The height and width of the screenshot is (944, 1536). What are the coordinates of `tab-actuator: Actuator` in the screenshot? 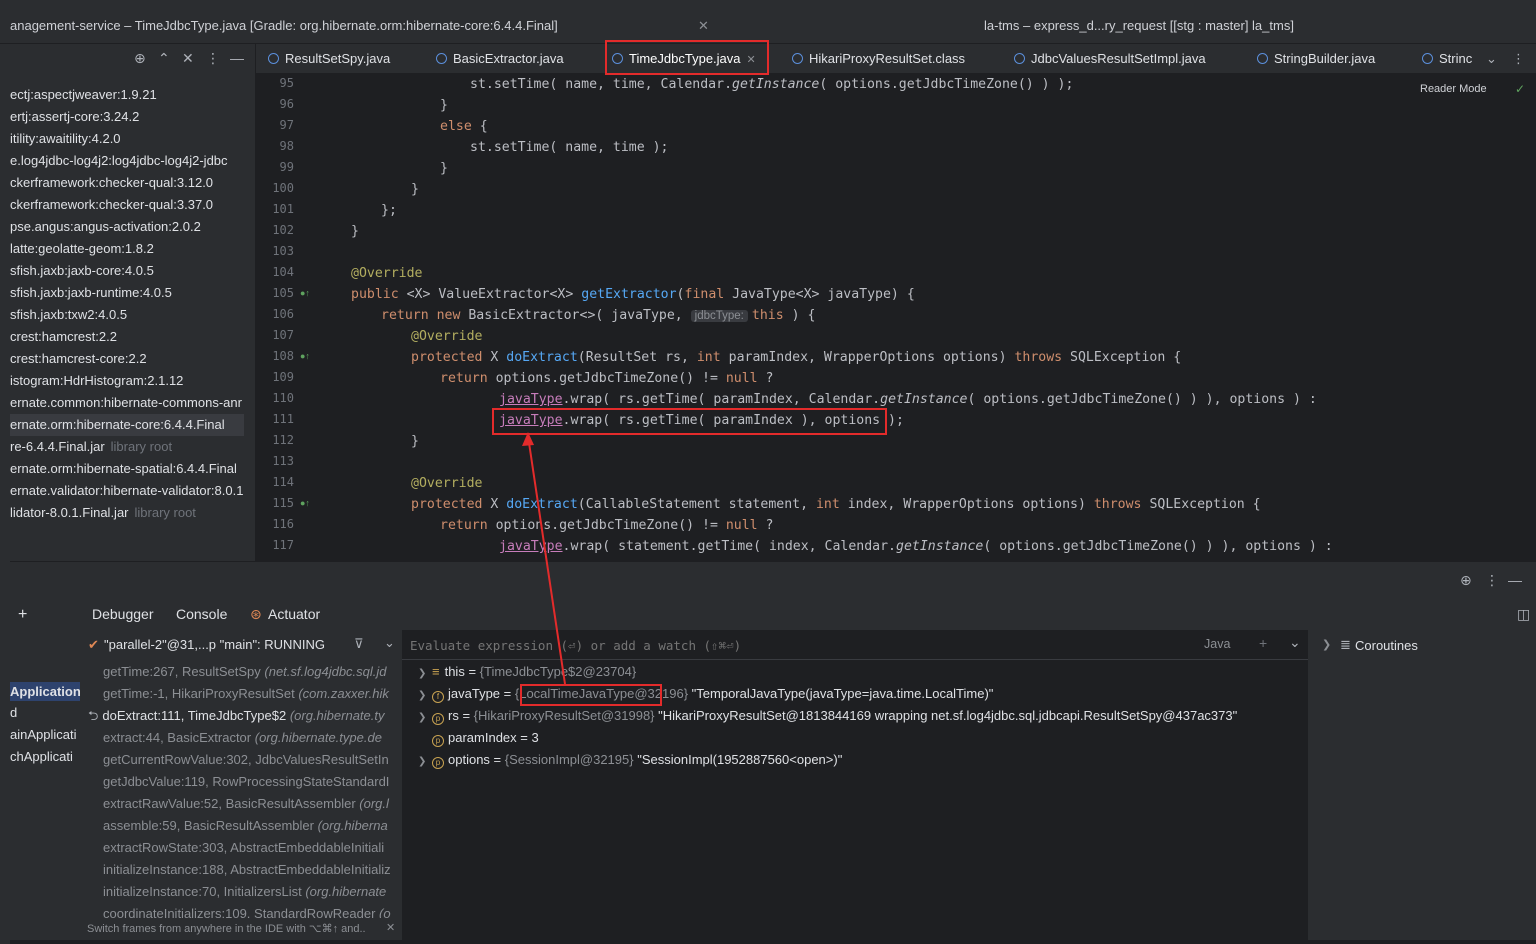 It's located at (294, 614).